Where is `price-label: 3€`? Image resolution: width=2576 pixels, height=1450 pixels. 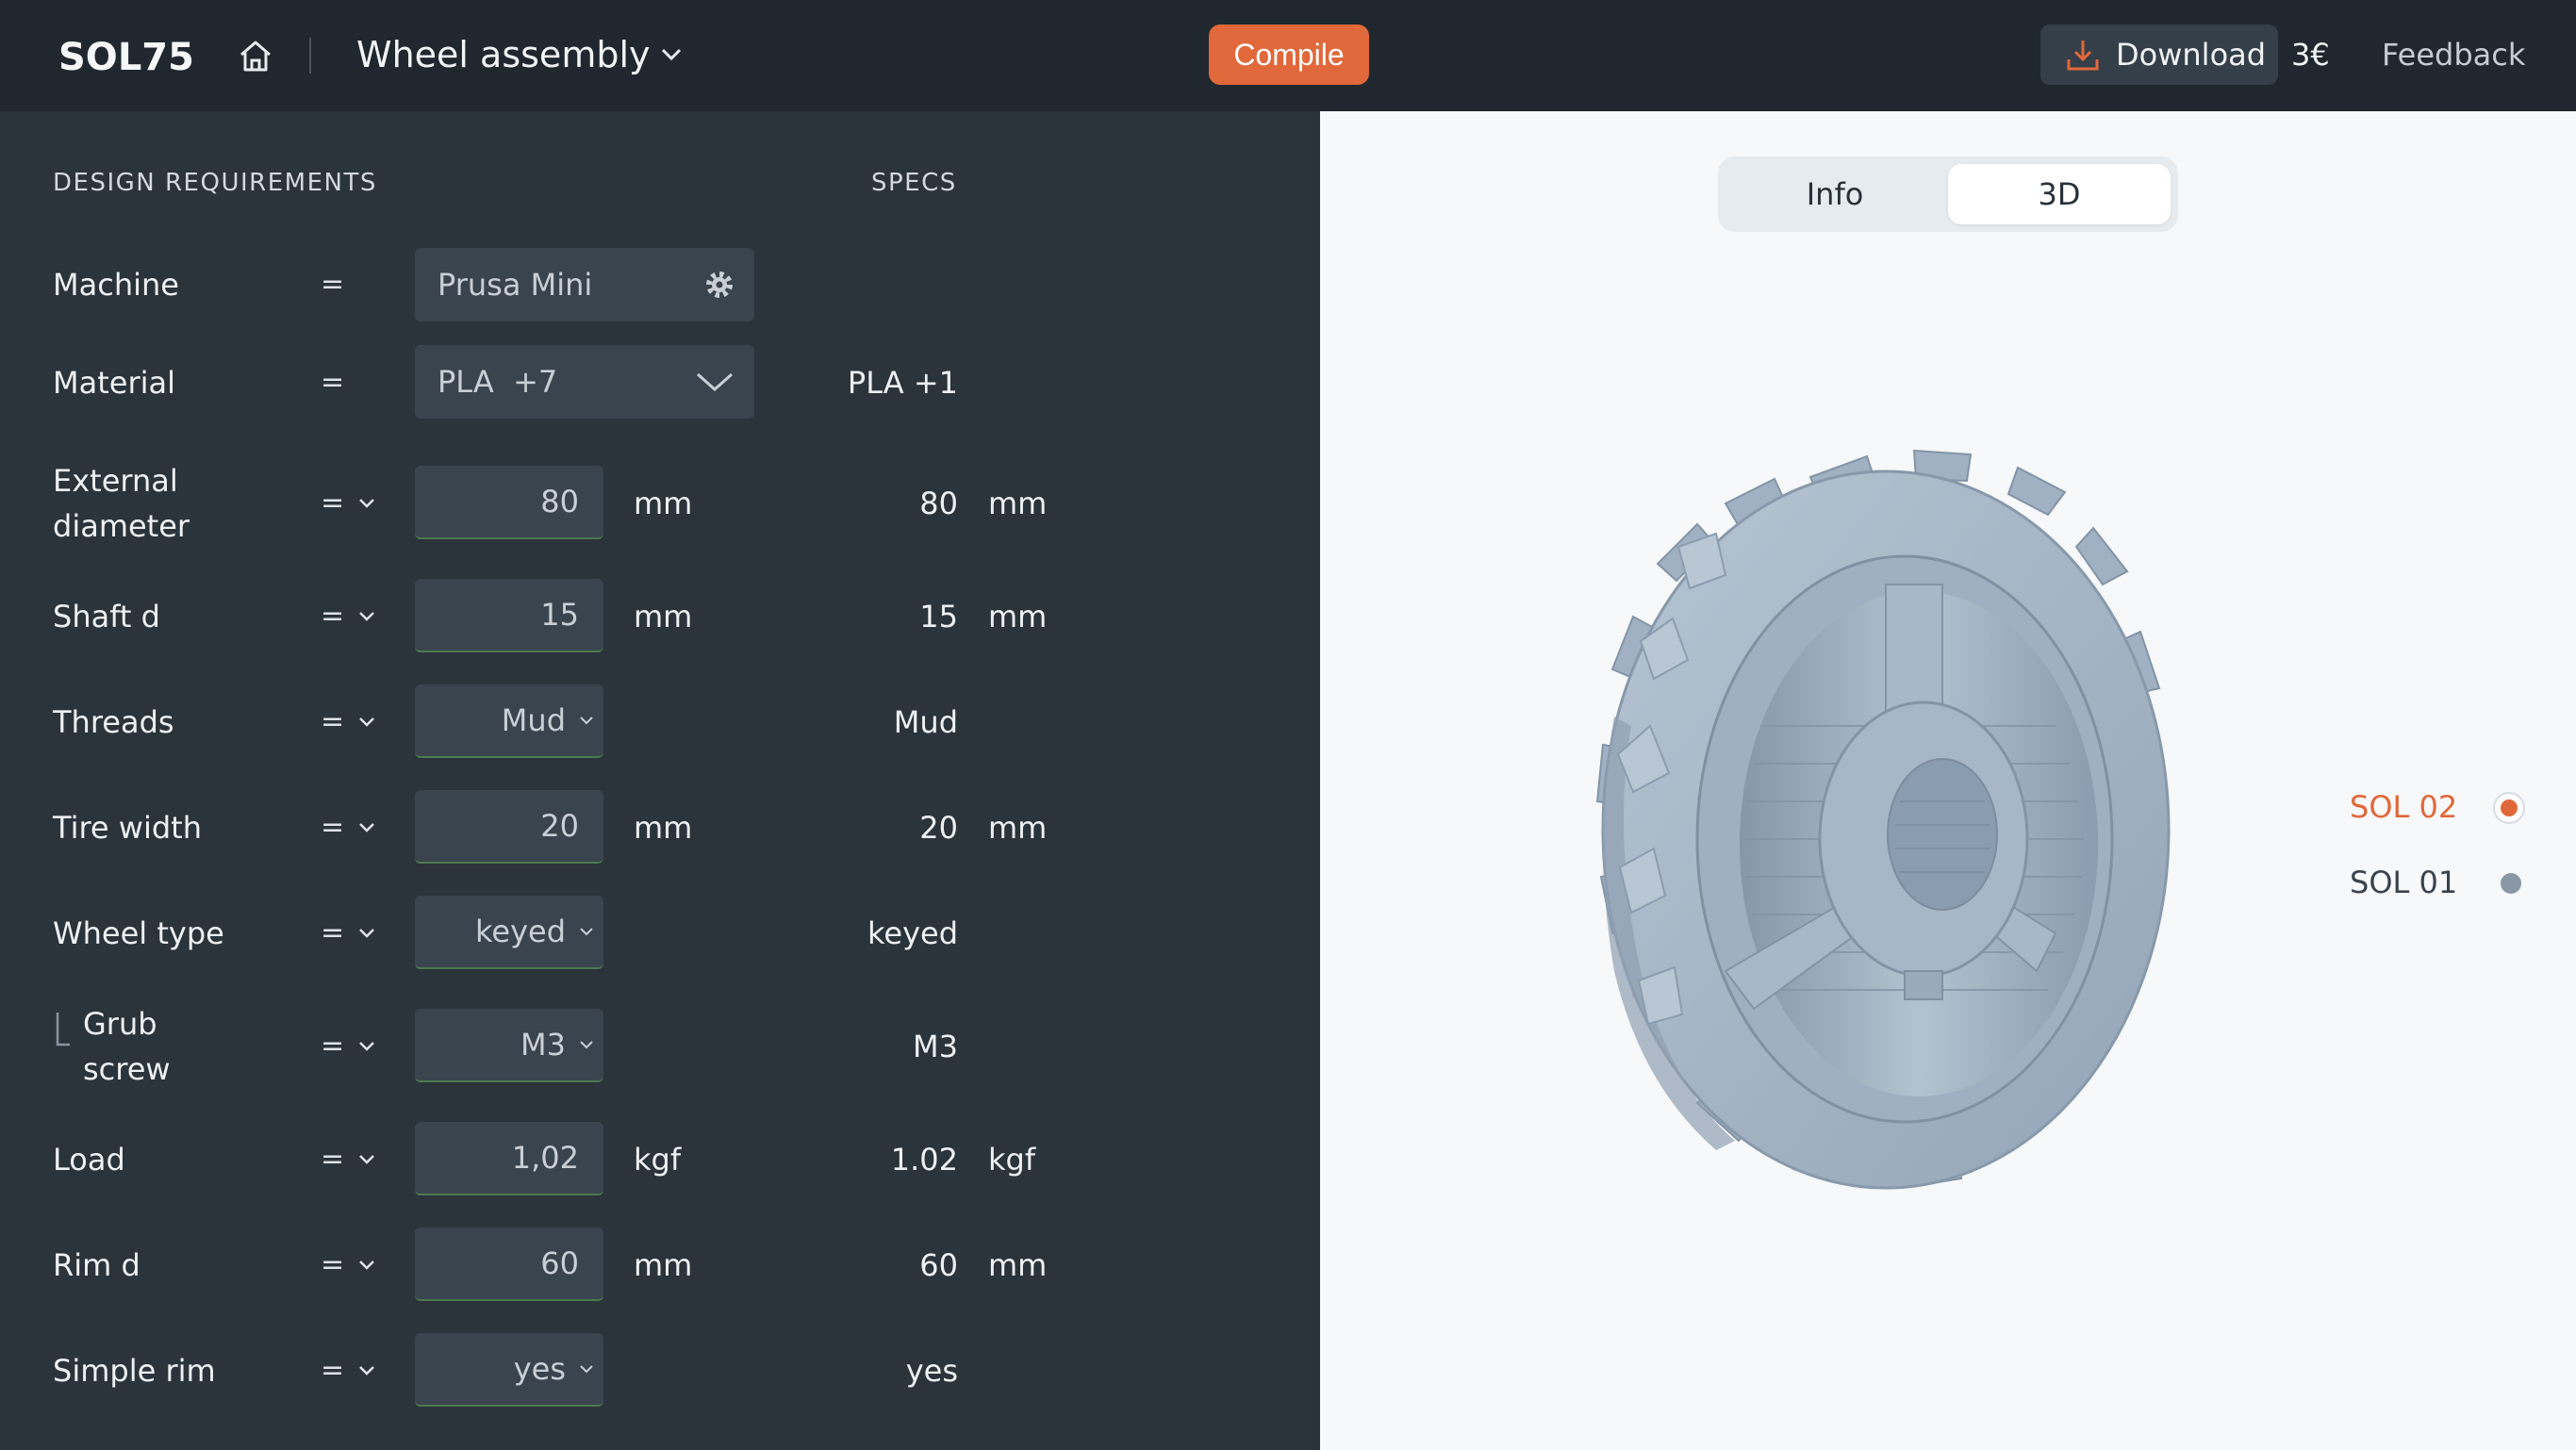 price-label: 3€ is located at coordinates (2310, 55).